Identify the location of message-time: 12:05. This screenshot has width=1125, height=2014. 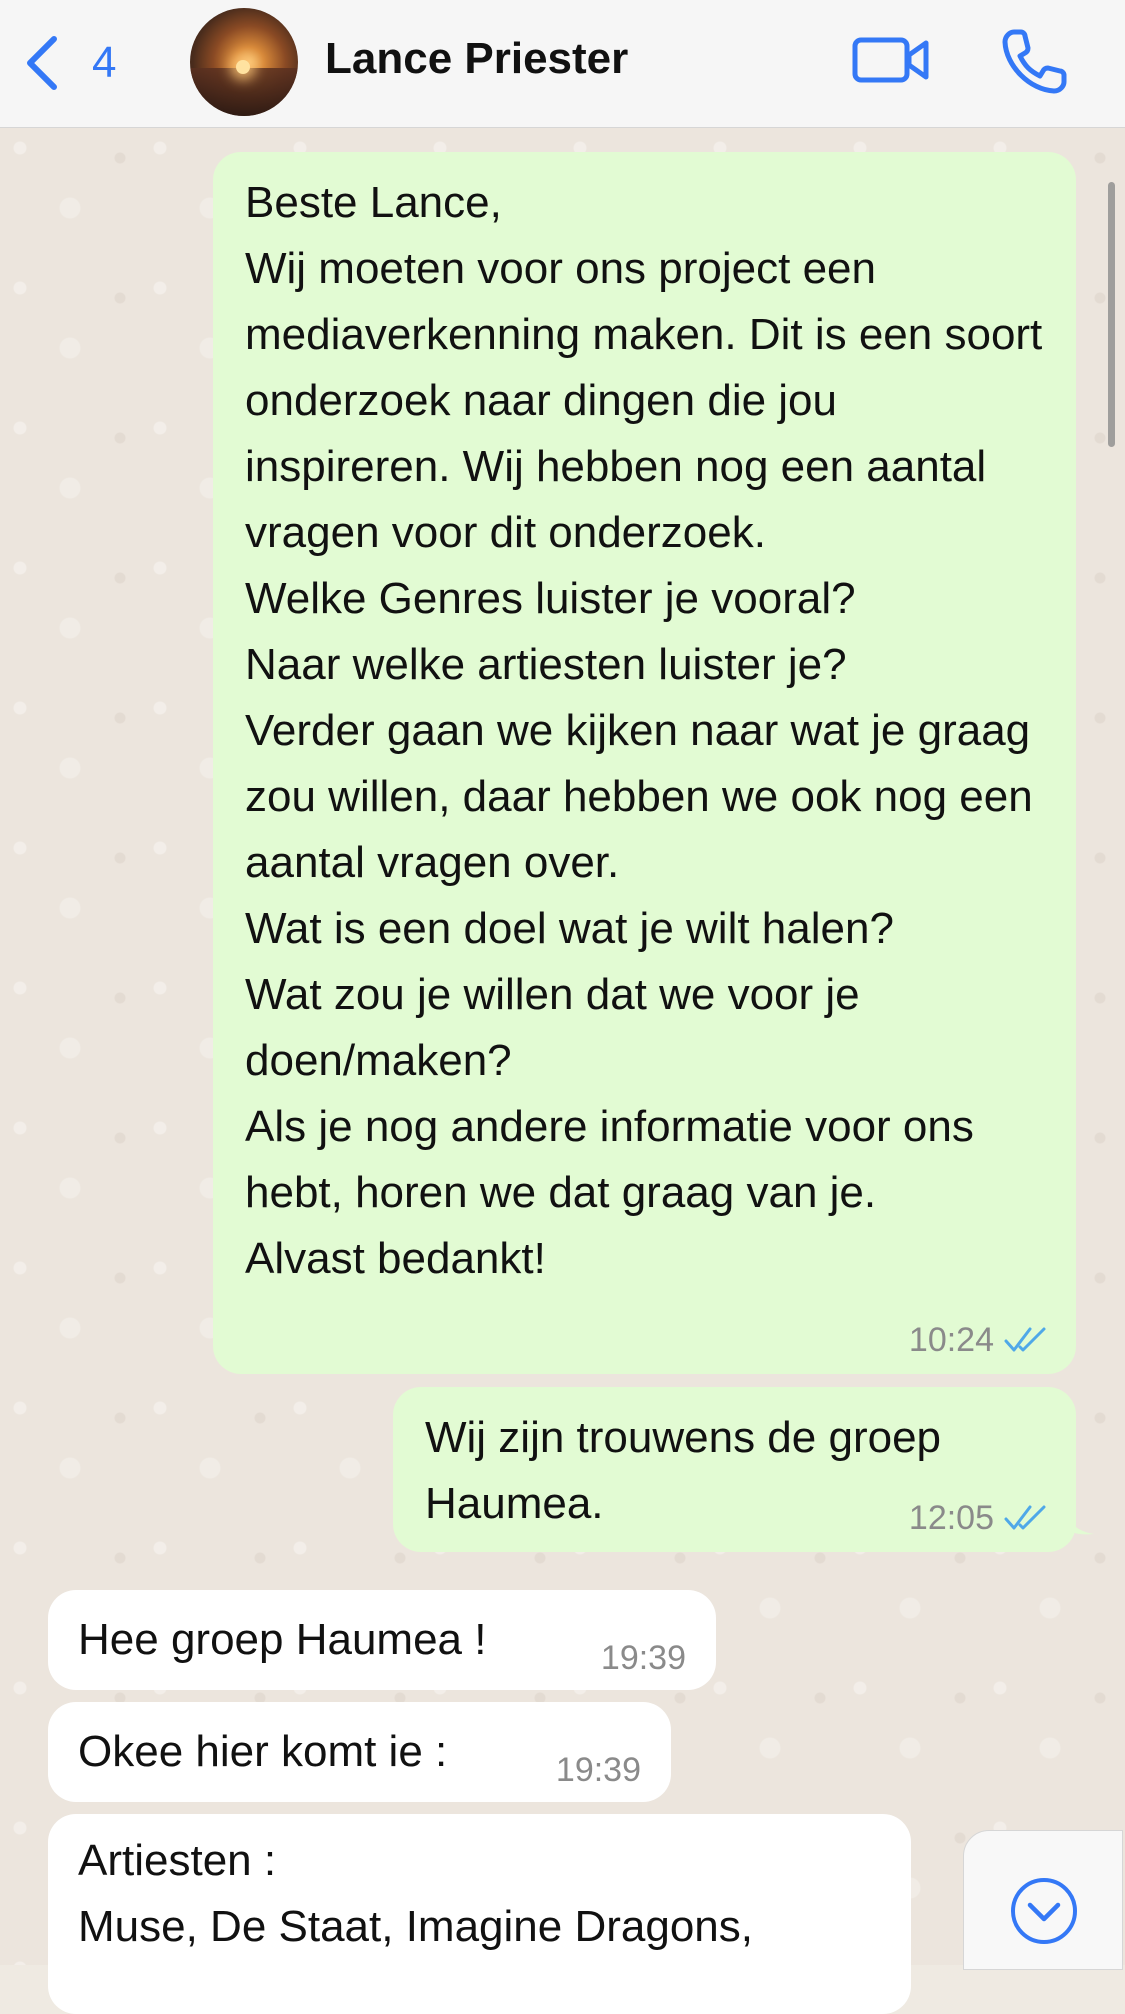
(951, 1518).